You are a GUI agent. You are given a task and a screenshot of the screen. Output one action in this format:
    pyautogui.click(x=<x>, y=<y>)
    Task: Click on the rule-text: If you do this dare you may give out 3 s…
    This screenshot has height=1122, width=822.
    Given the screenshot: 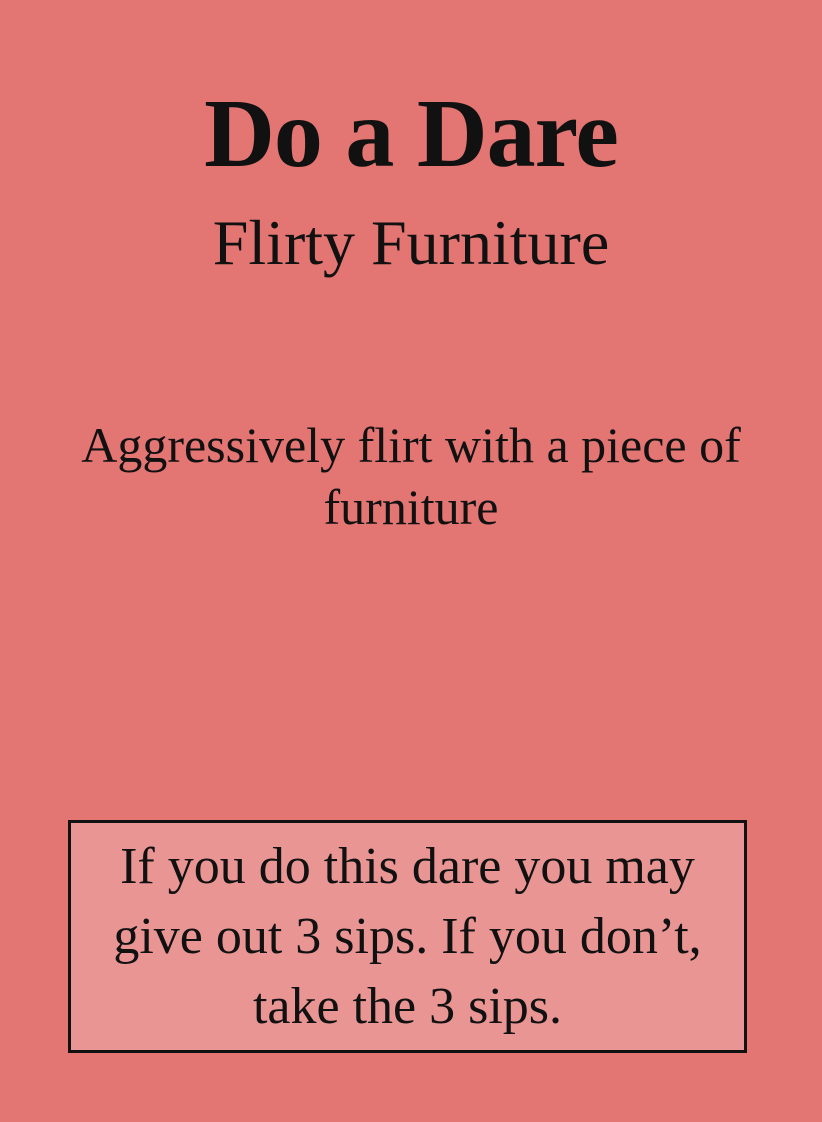 What is the action you would take?
    pyautogui.click(x=407, y=936)
    